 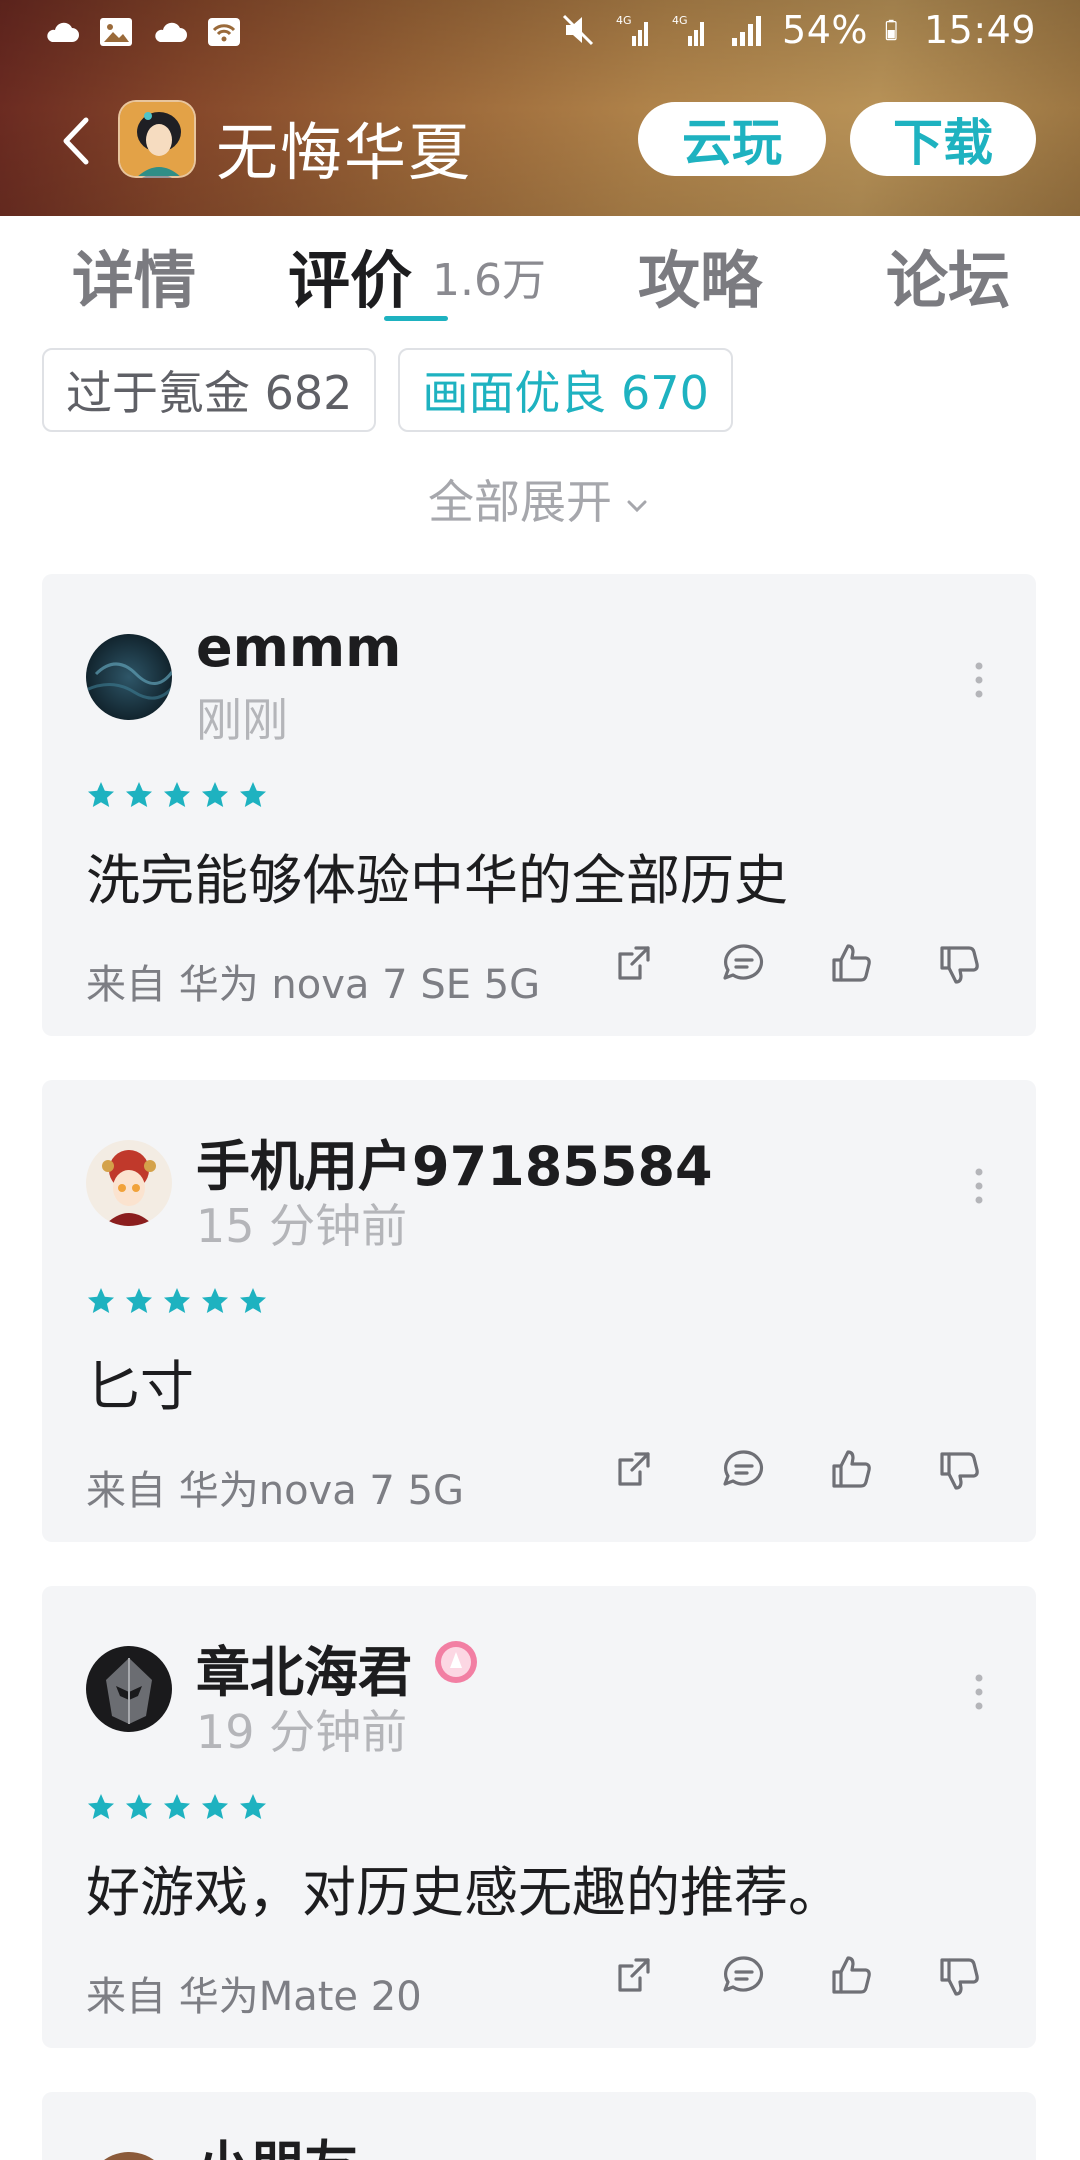 I want to click on page-title: 无悔华夏, so click(x=344, y=152).